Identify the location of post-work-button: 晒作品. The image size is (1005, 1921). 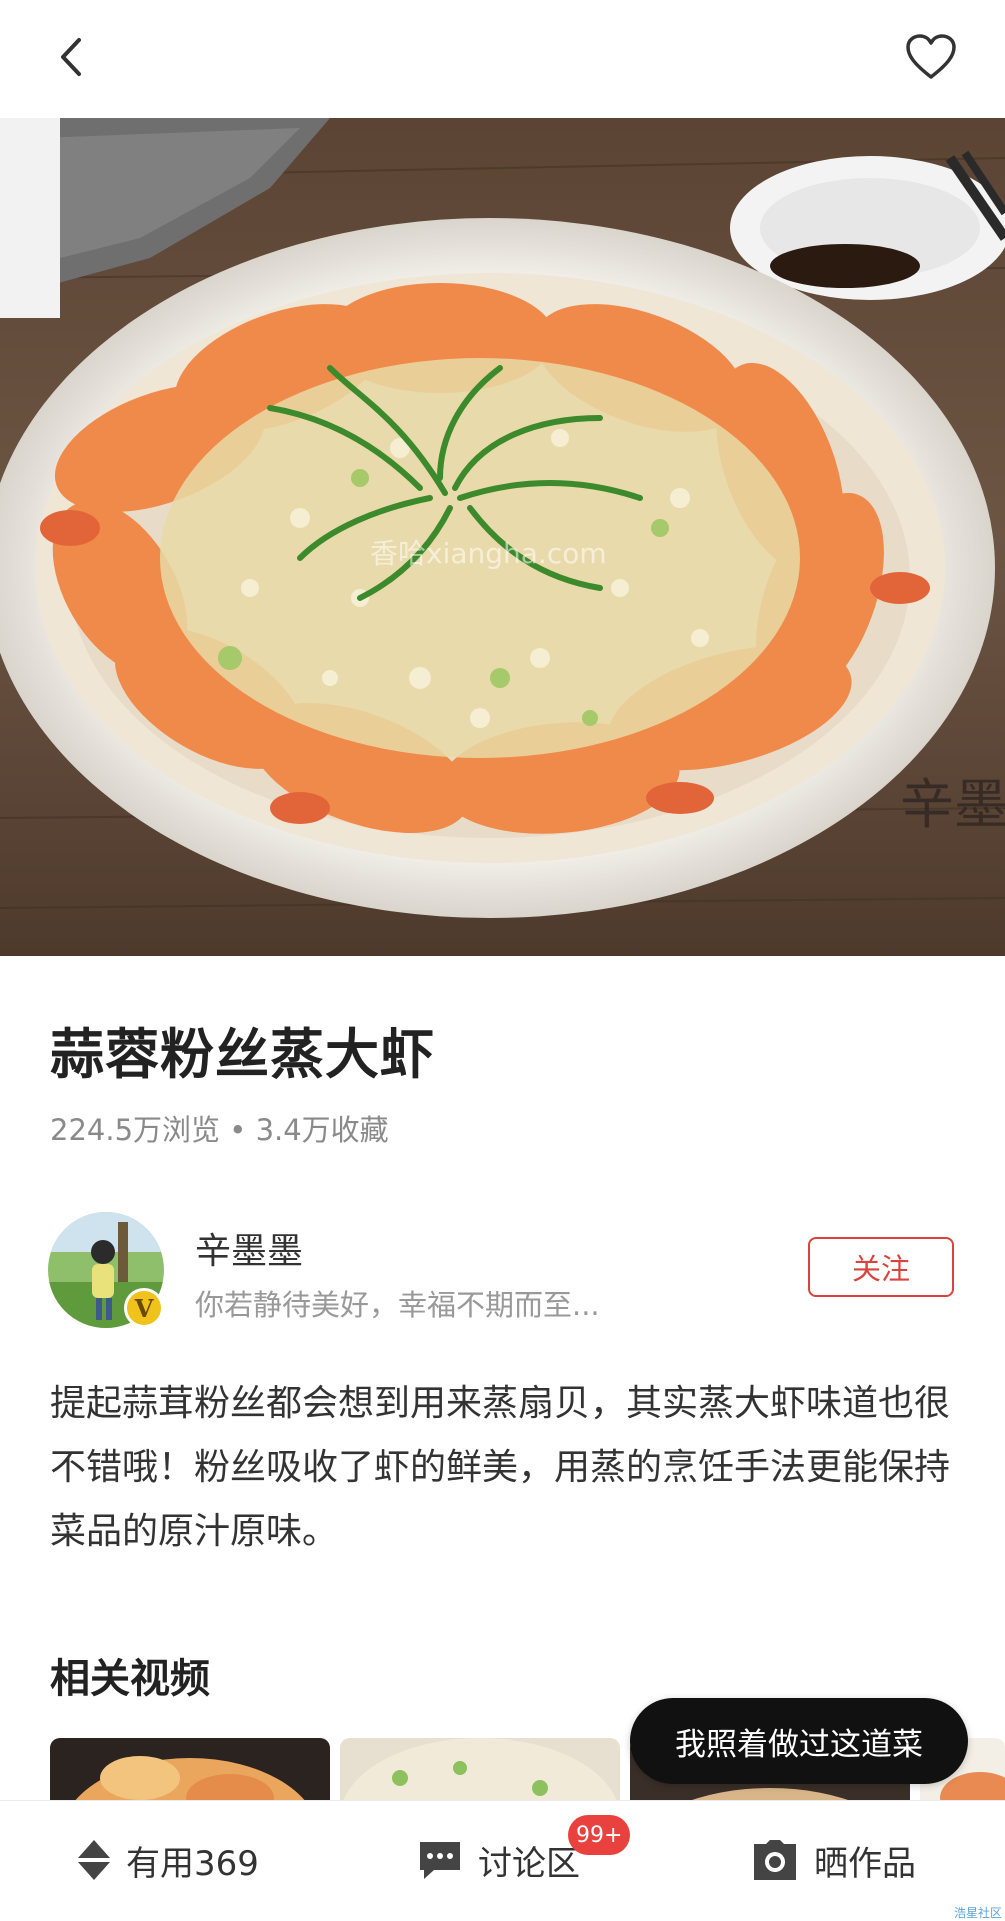
(833, 1860).